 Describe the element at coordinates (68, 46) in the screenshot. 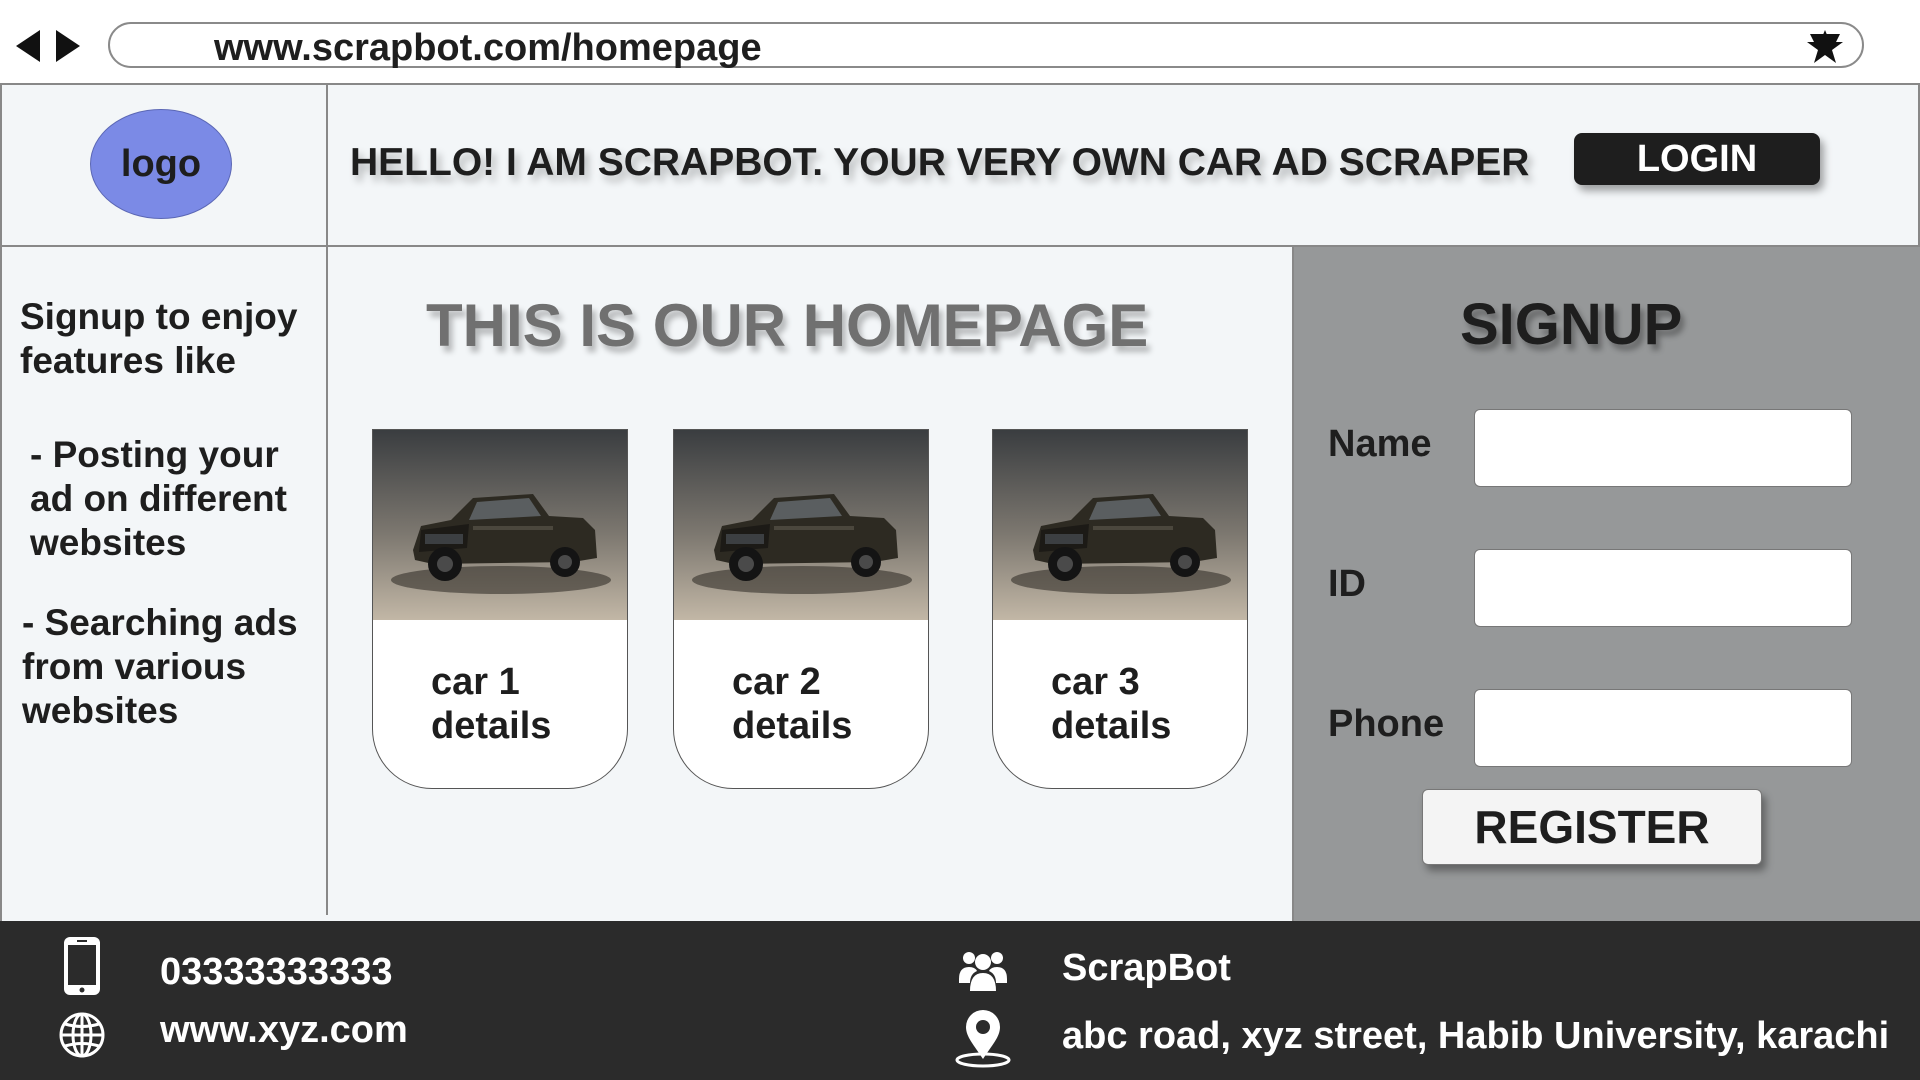

I see `arrow-right-icon` at that location.